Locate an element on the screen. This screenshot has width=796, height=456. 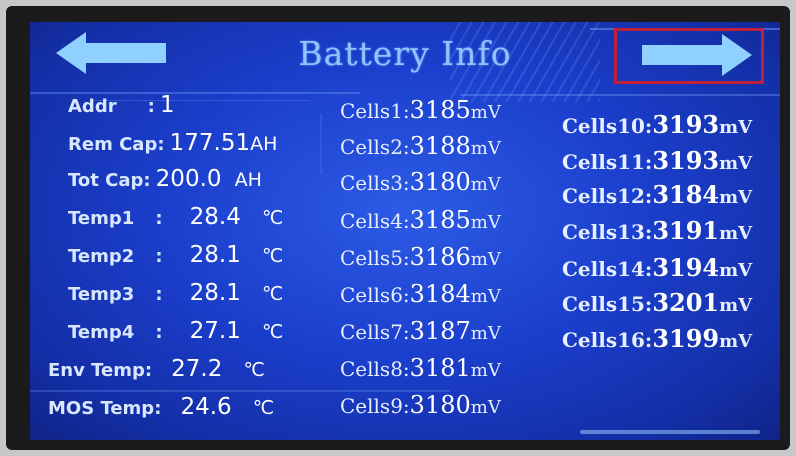
cell-voltage-2: Cells2:3188mV is located at coordinates (420, 146).